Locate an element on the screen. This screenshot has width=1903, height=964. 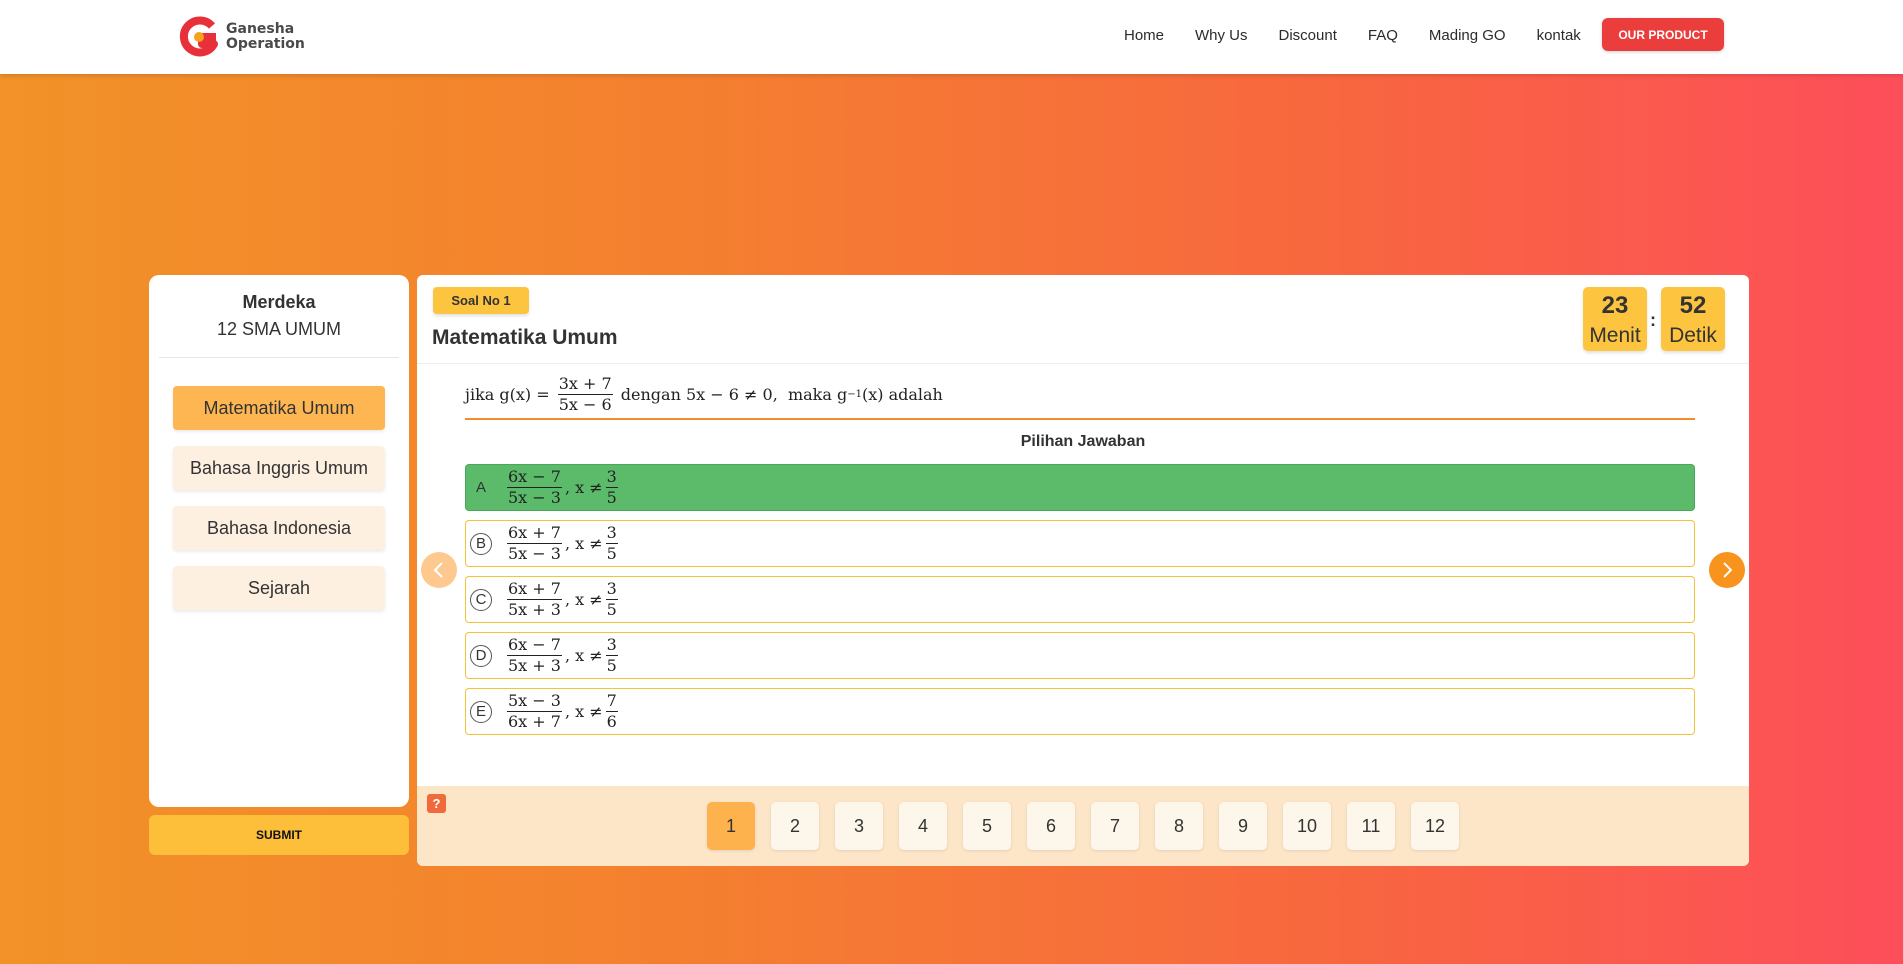
question-prefix: jika g(x) = is located at coordinates (510, 394).